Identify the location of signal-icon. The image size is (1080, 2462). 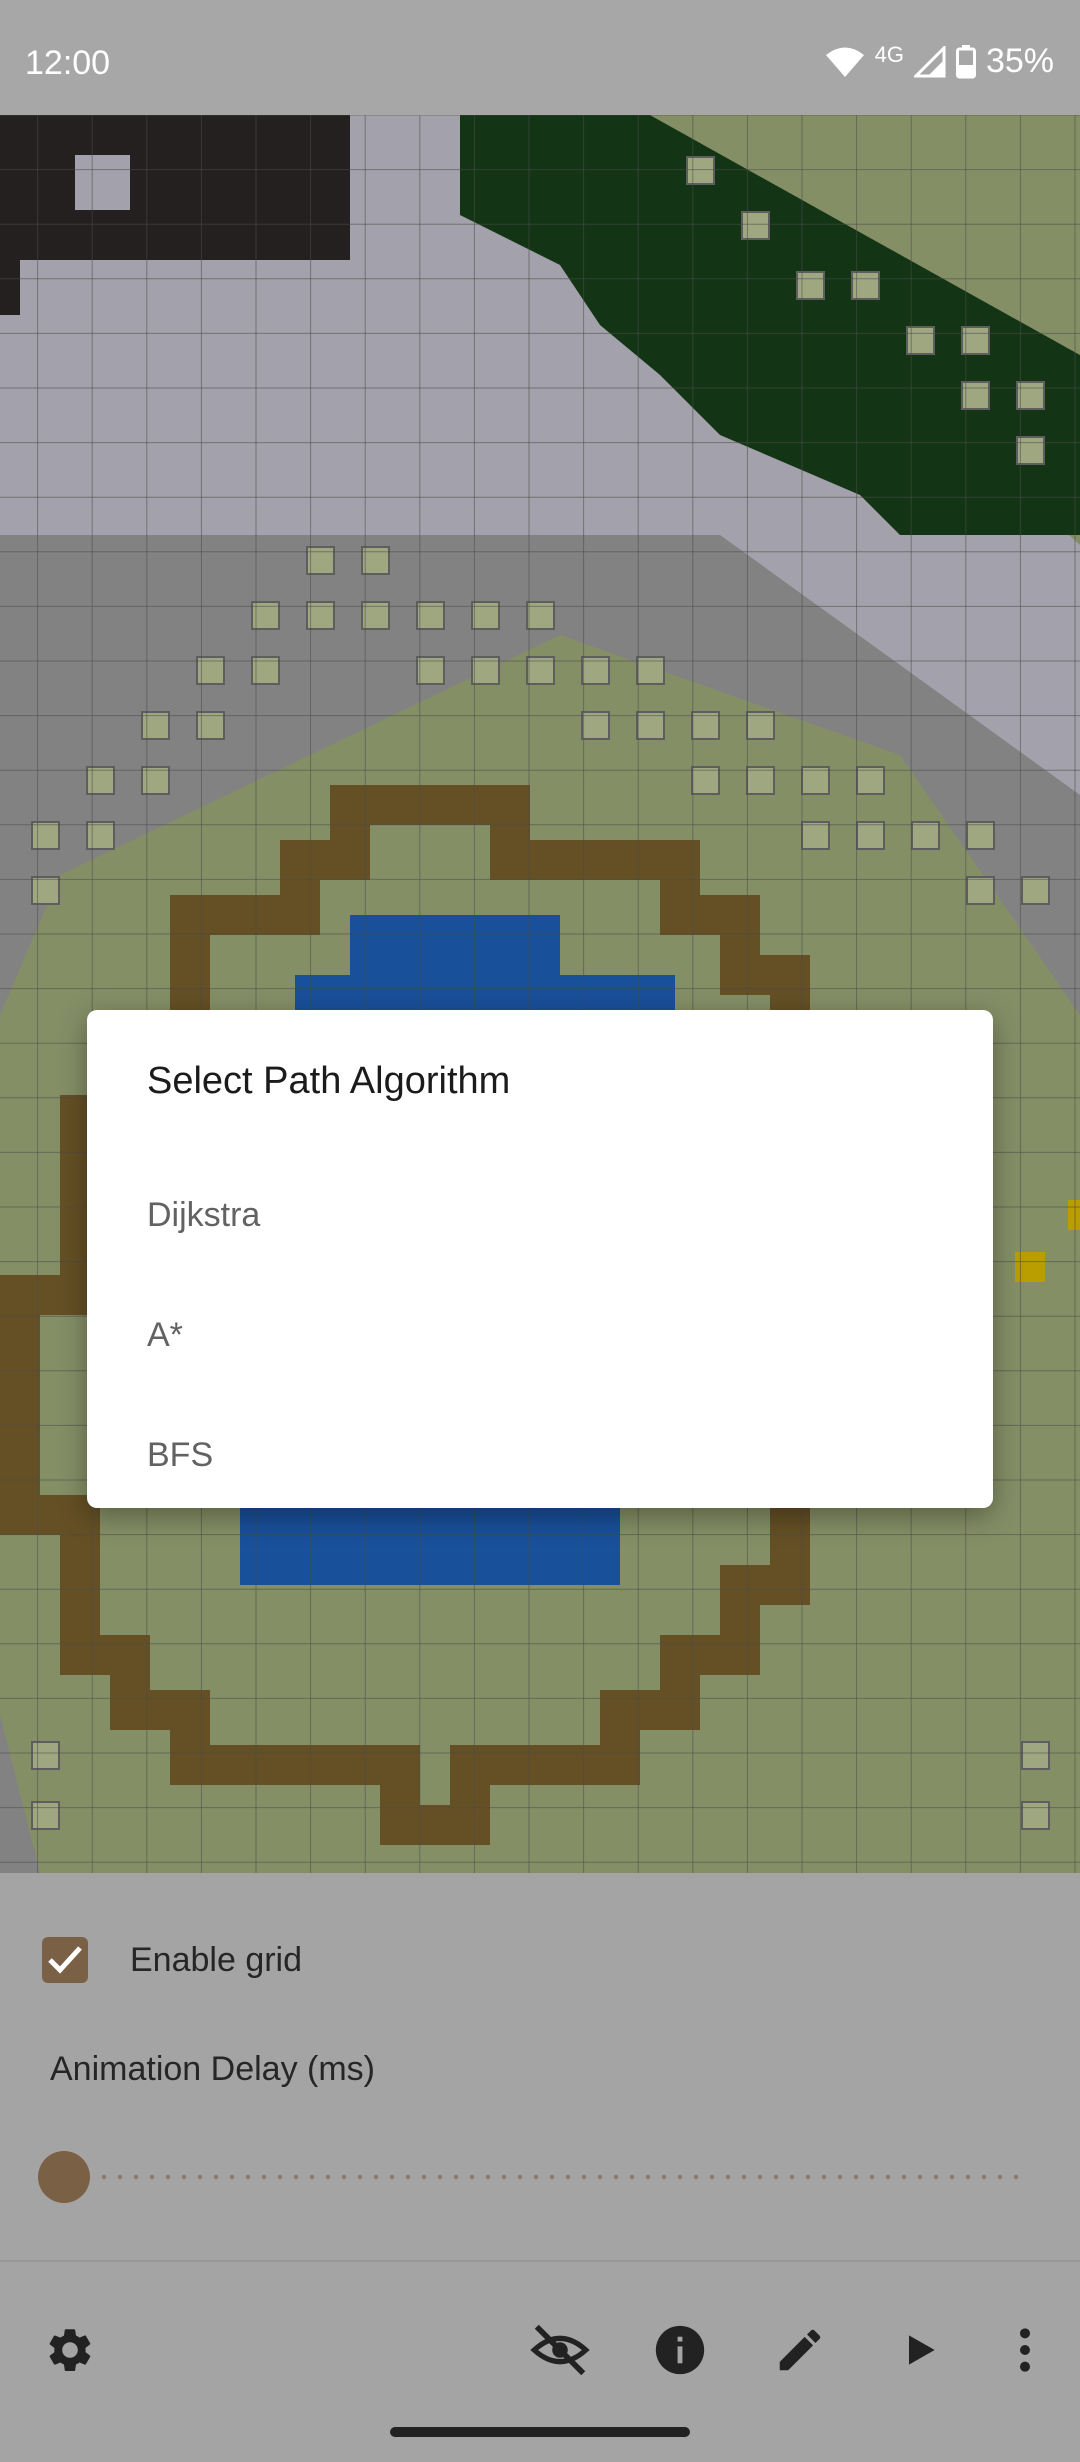
(929, 61).